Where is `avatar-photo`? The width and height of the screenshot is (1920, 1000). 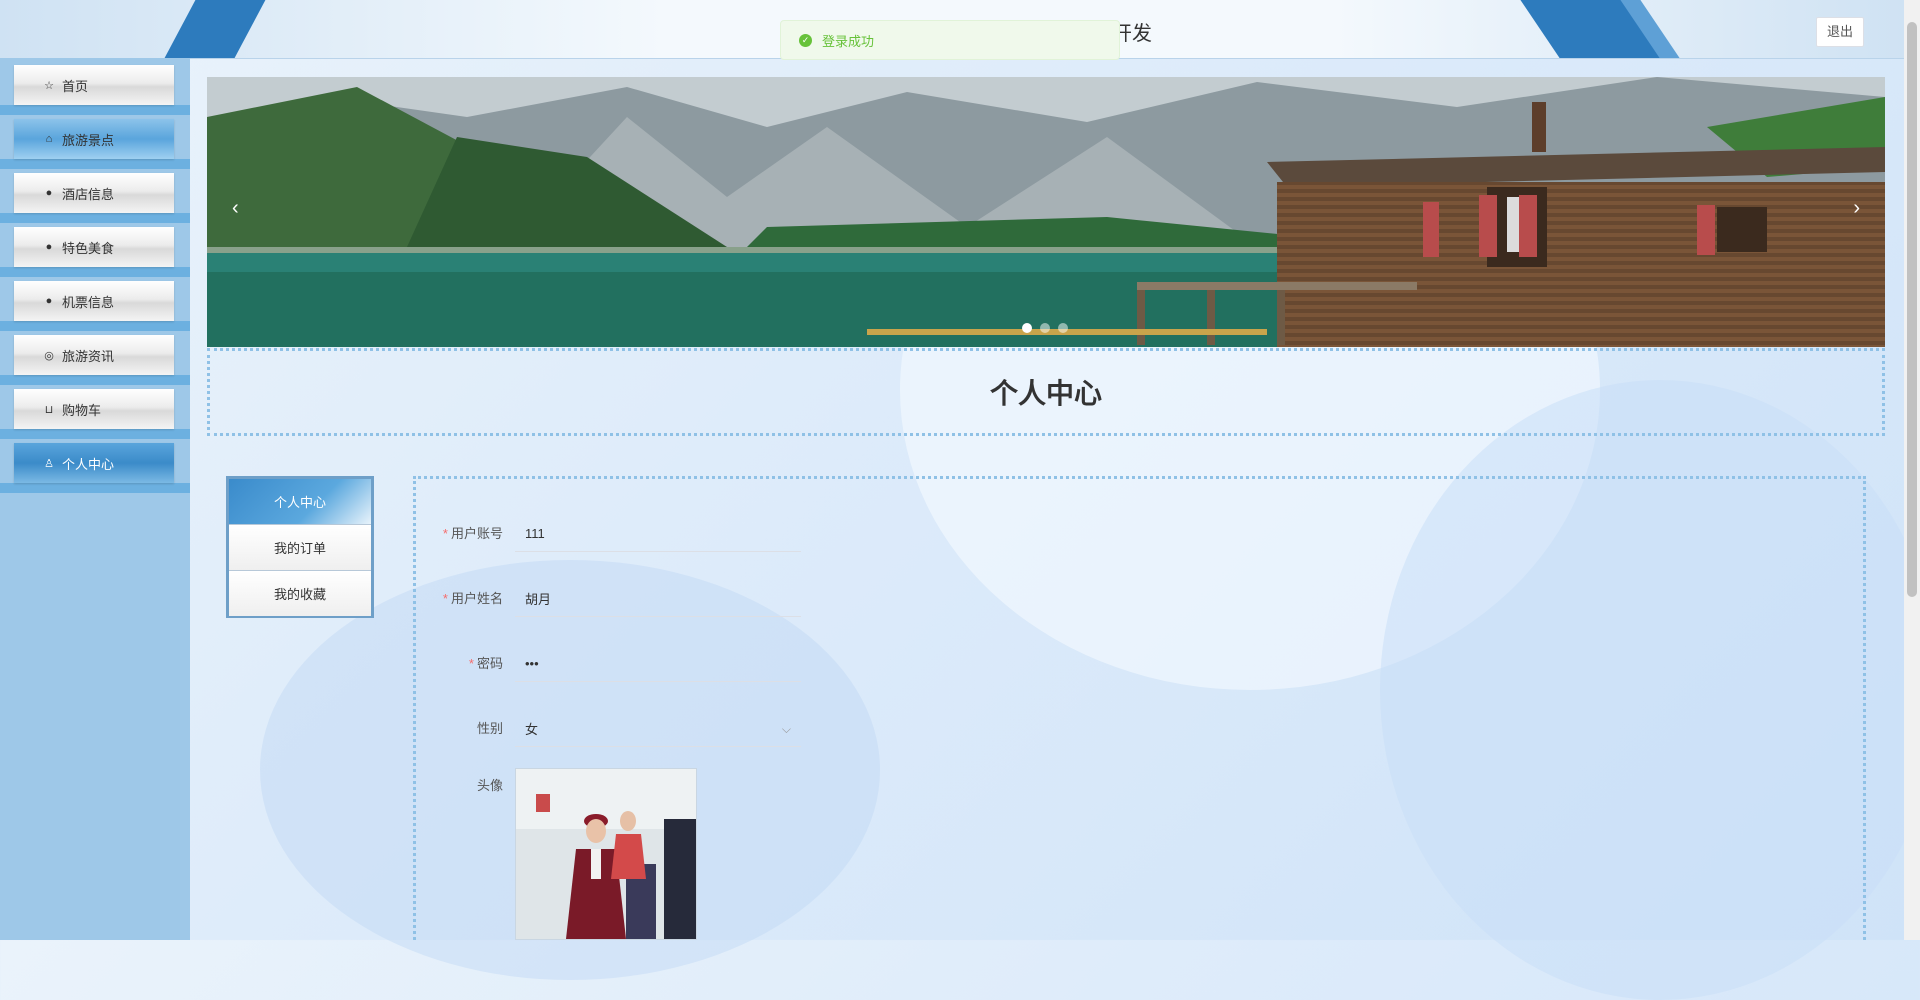
avatar-photo is located at coordinates (606, 854).